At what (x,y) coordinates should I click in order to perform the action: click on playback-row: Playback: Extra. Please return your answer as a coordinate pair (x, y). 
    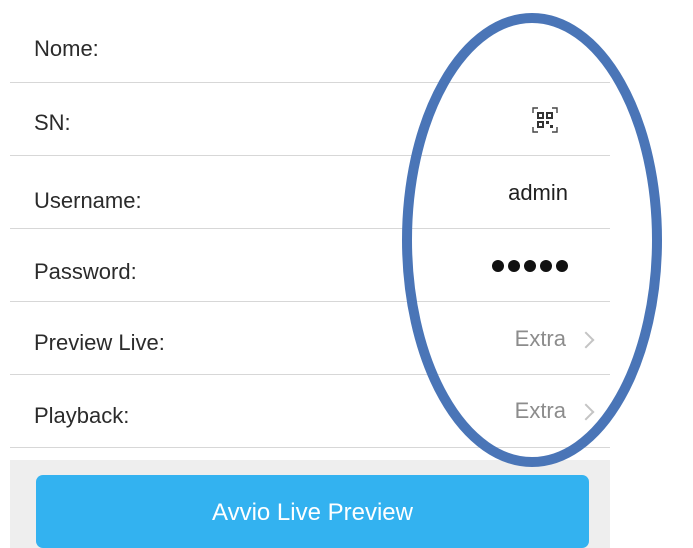
    Looking at the image, I should click on (305, 411).